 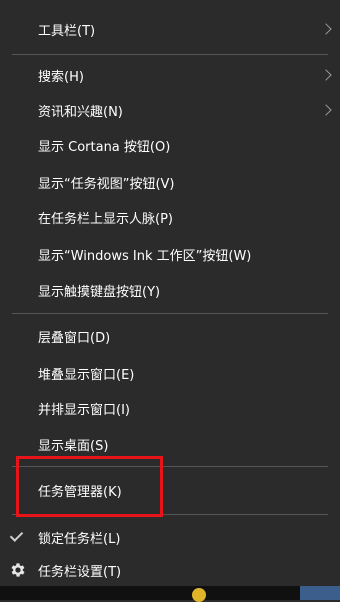 I want to click on menu-item-label: 显示“Windows Ink 工作区”按钮(W), so click(x=145, y=256).